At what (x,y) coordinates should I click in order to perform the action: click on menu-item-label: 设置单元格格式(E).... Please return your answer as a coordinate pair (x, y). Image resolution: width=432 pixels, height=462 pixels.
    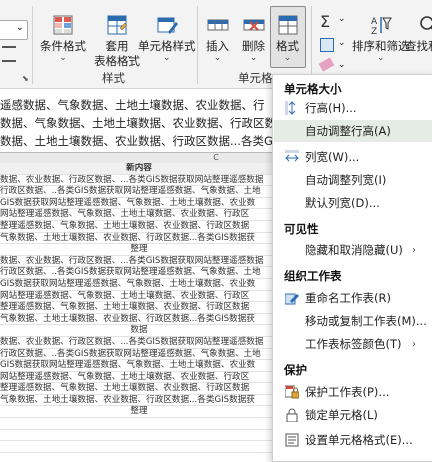
    Looking at the image, I should click on (359, 440).